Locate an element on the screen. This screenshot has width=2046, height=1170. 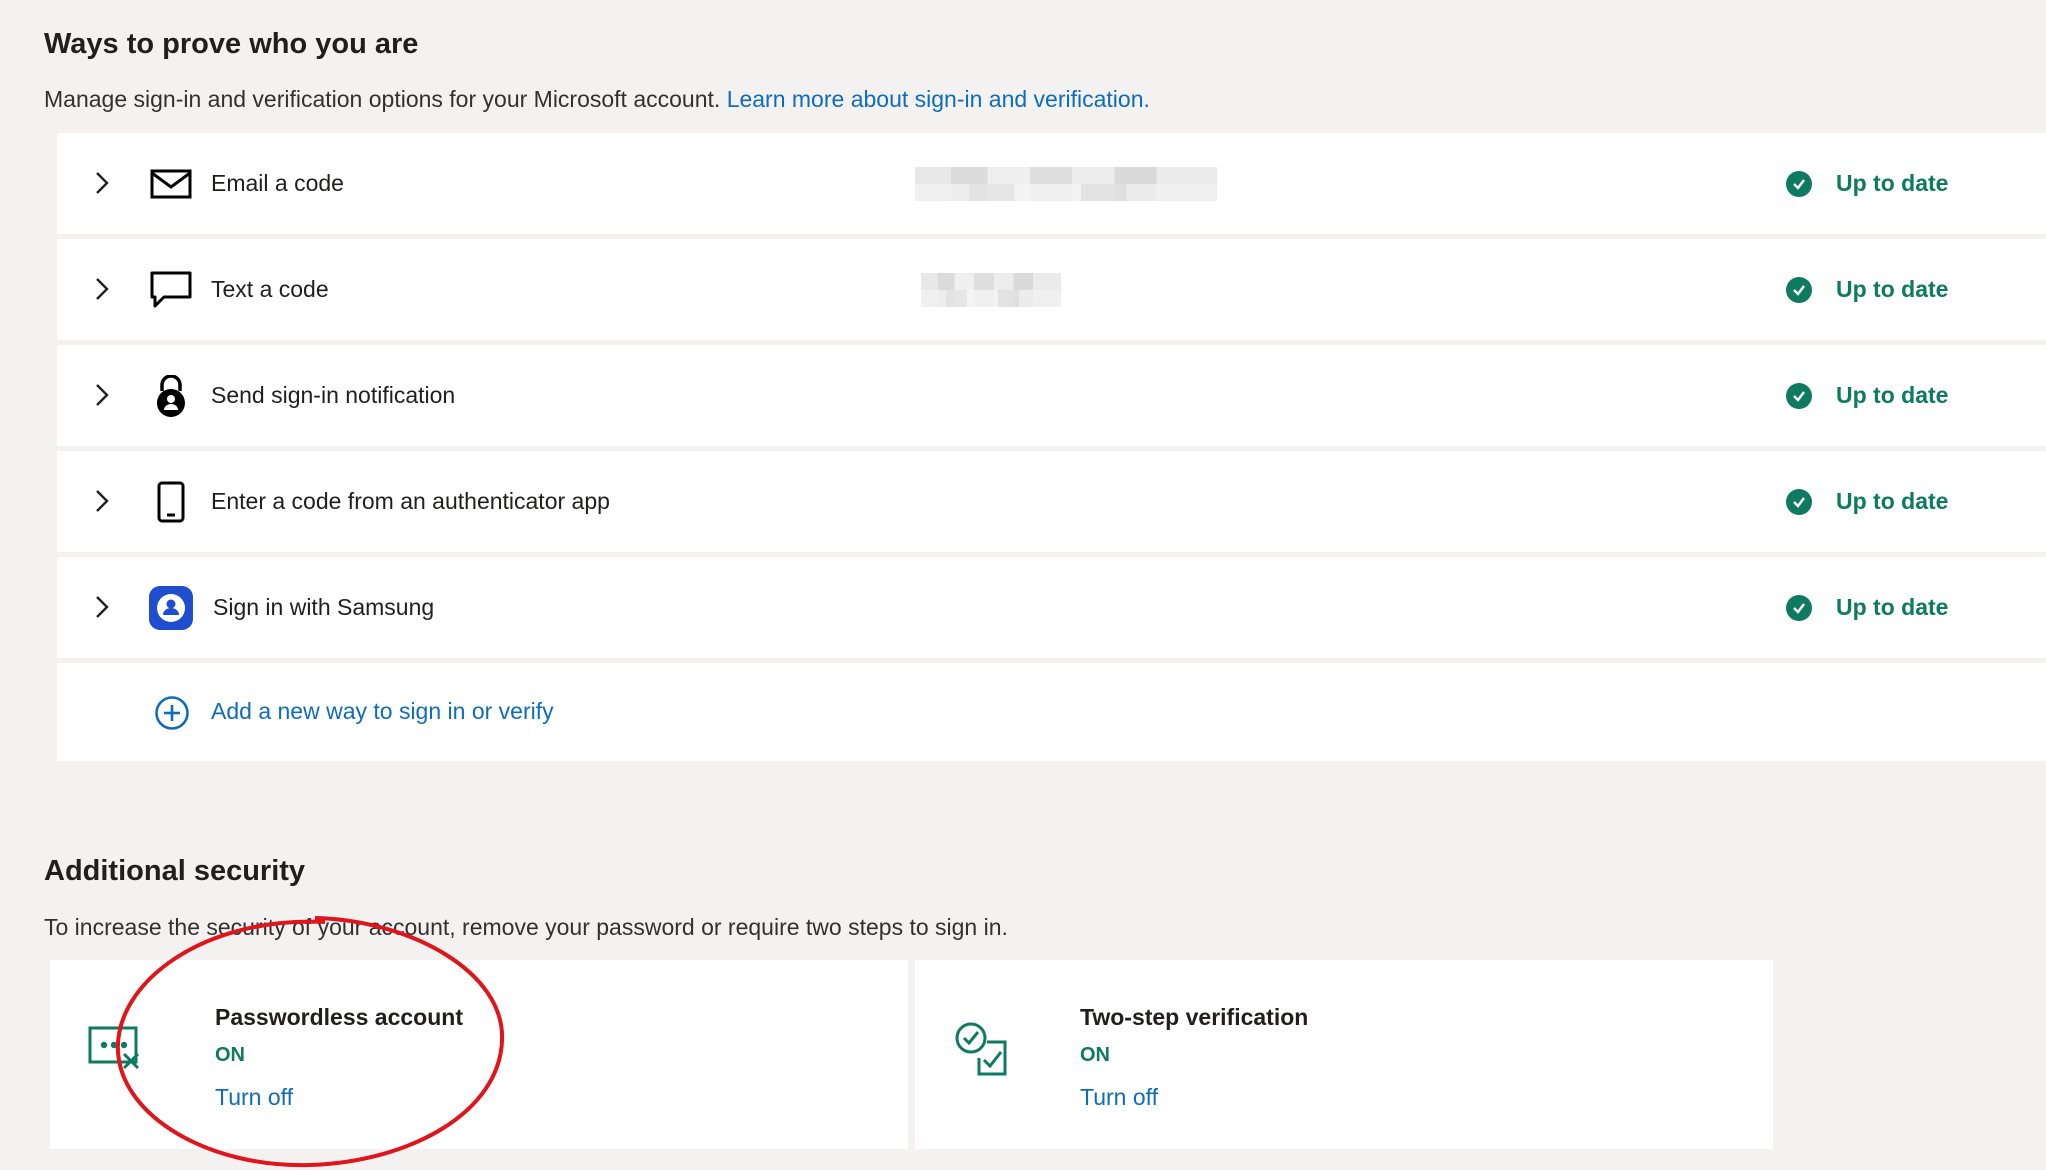
method-row-samsung: Sign in with Samsung Up to date is located at coordinates (1051, 607).